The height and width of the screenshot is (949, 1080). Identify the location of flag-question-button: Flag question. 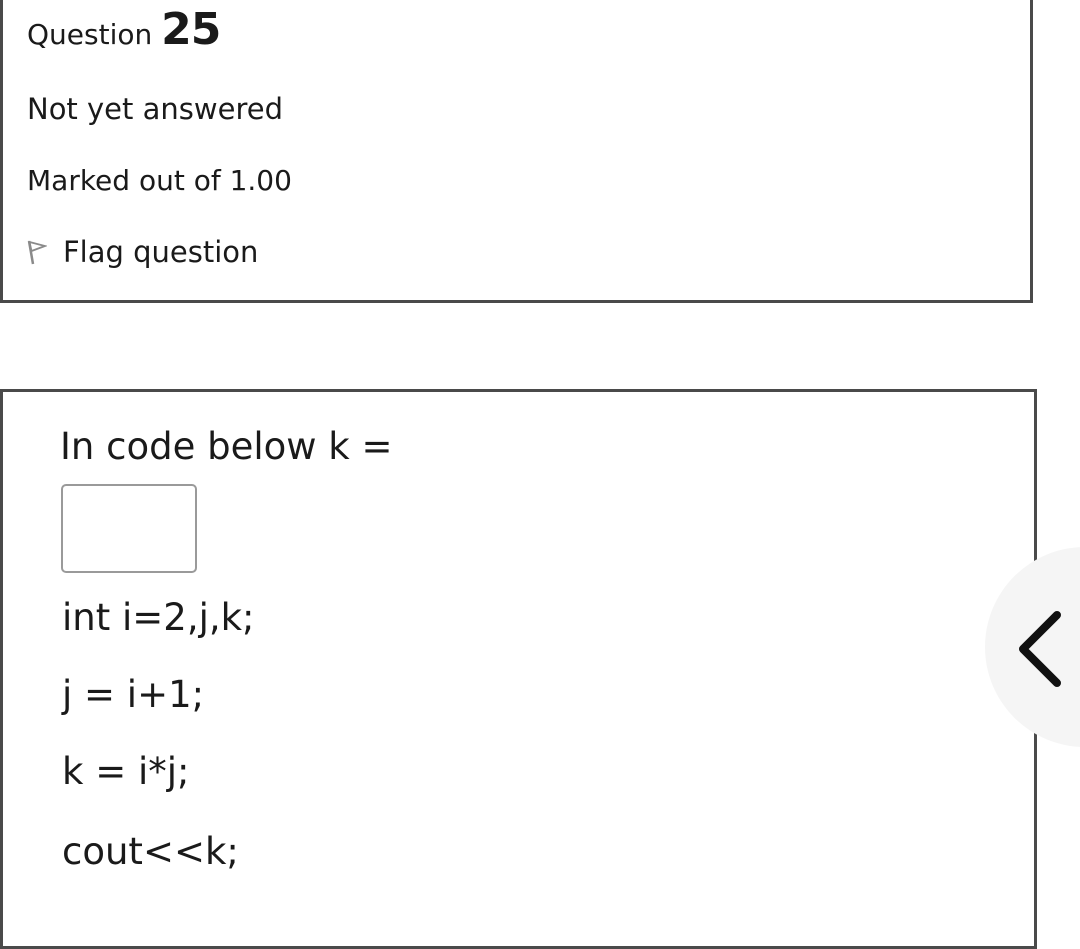
(142, 252).